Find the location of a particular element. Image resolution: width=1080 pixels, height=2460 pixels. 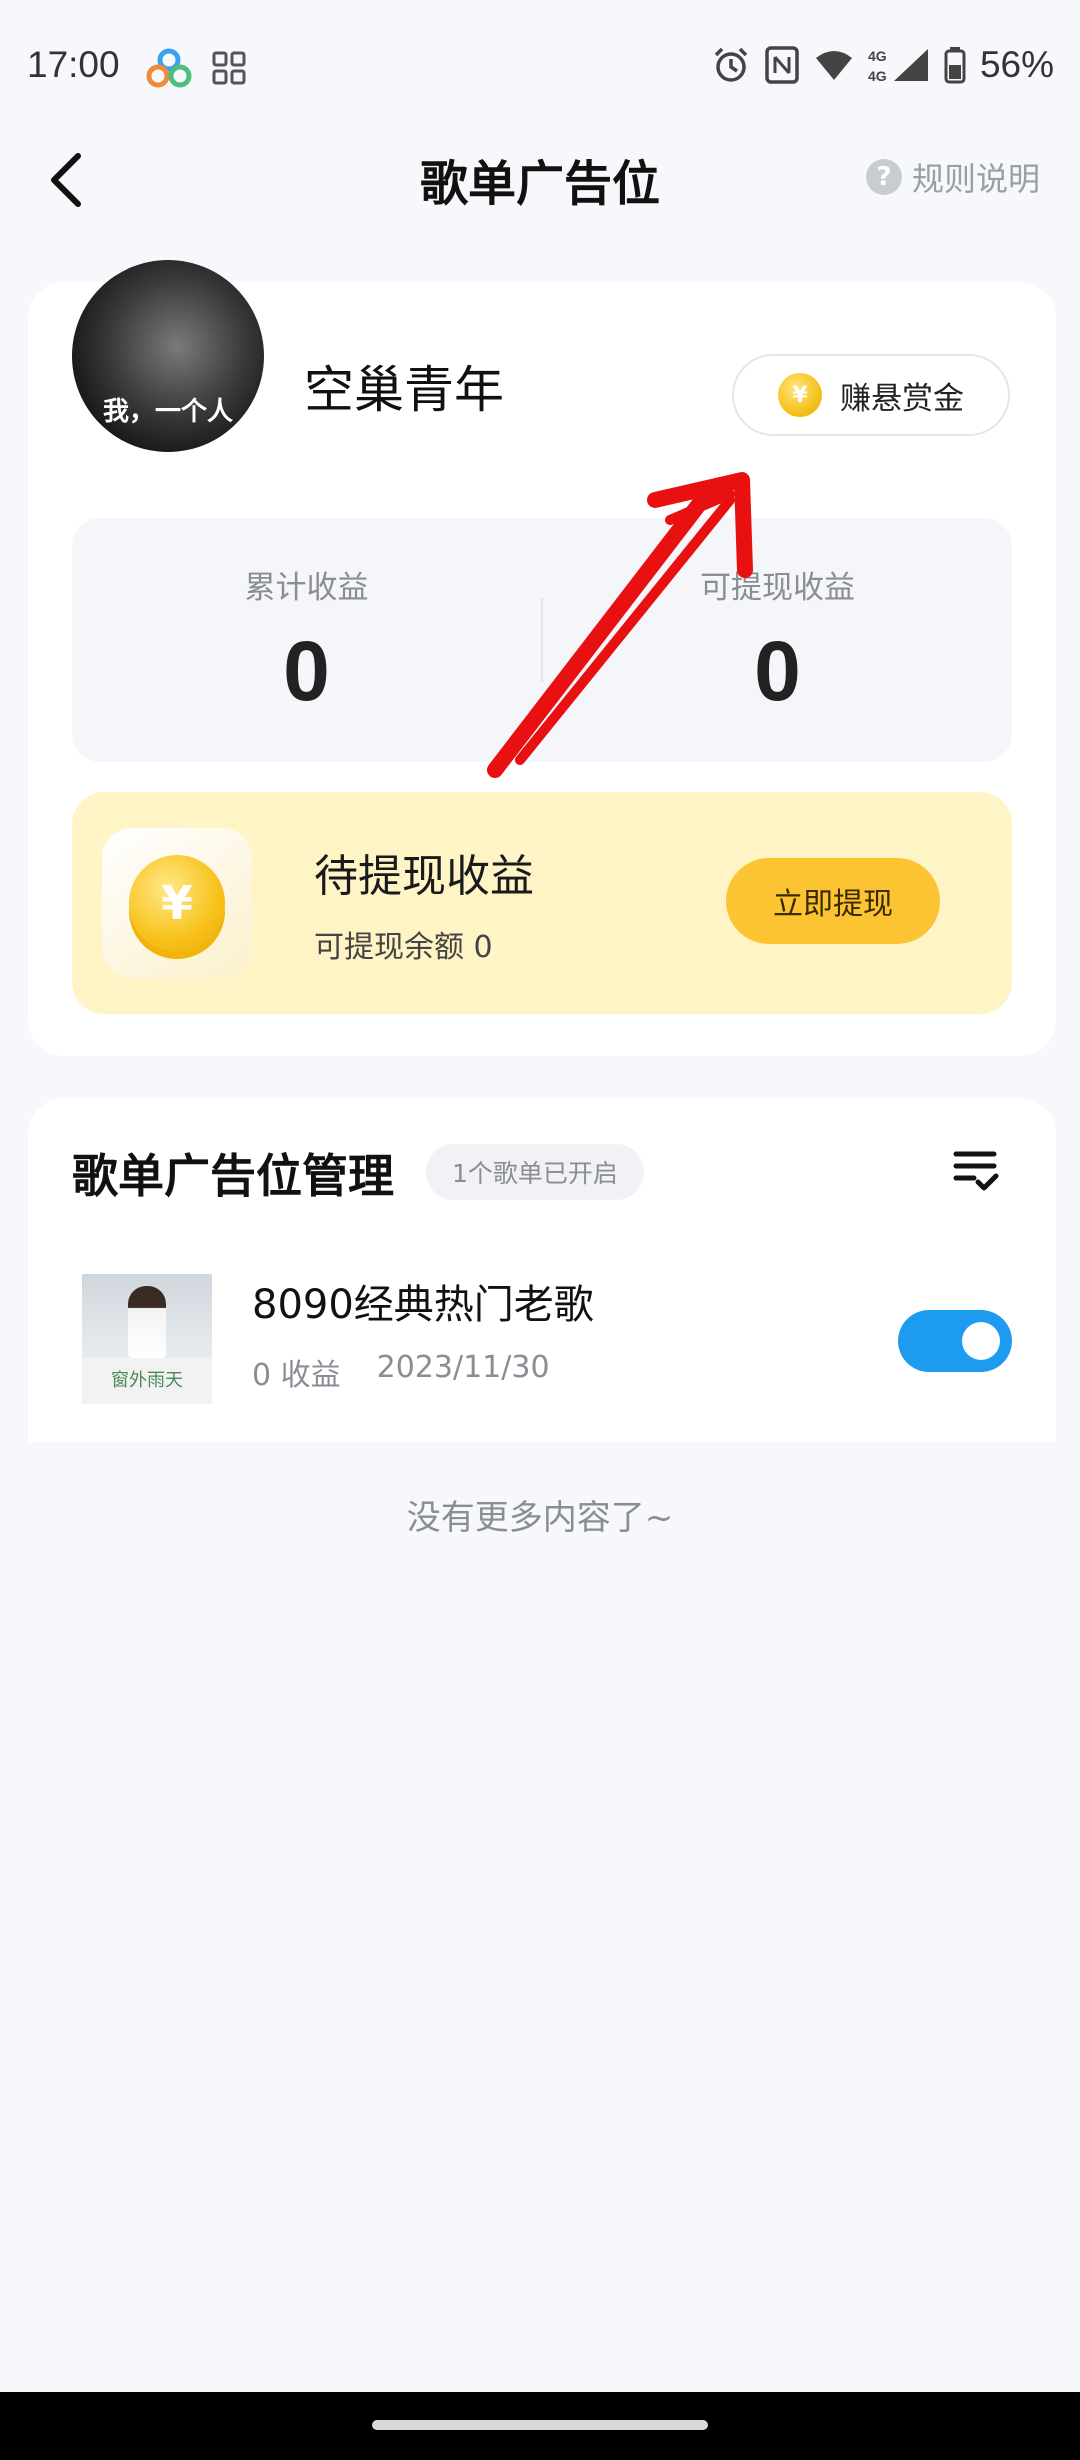

coin-box: ¥ is located at coordinates (177, 903).